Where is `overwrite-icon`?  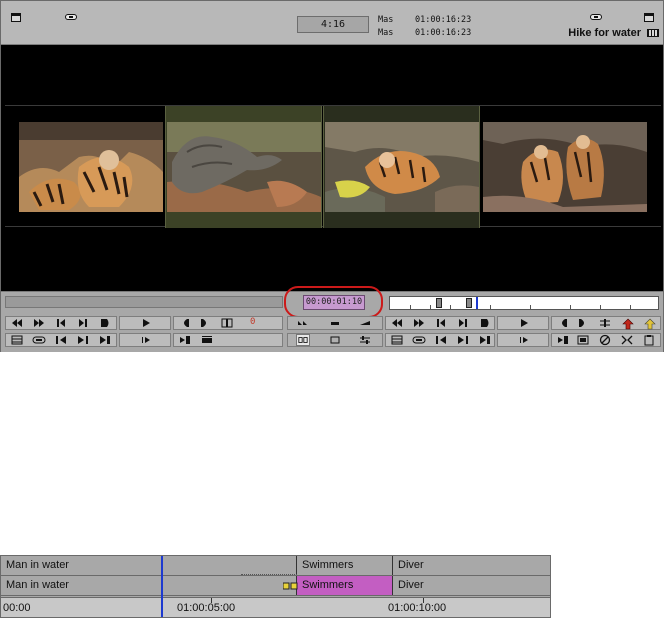 overwrite-icon is located at coordinates (207, 340).